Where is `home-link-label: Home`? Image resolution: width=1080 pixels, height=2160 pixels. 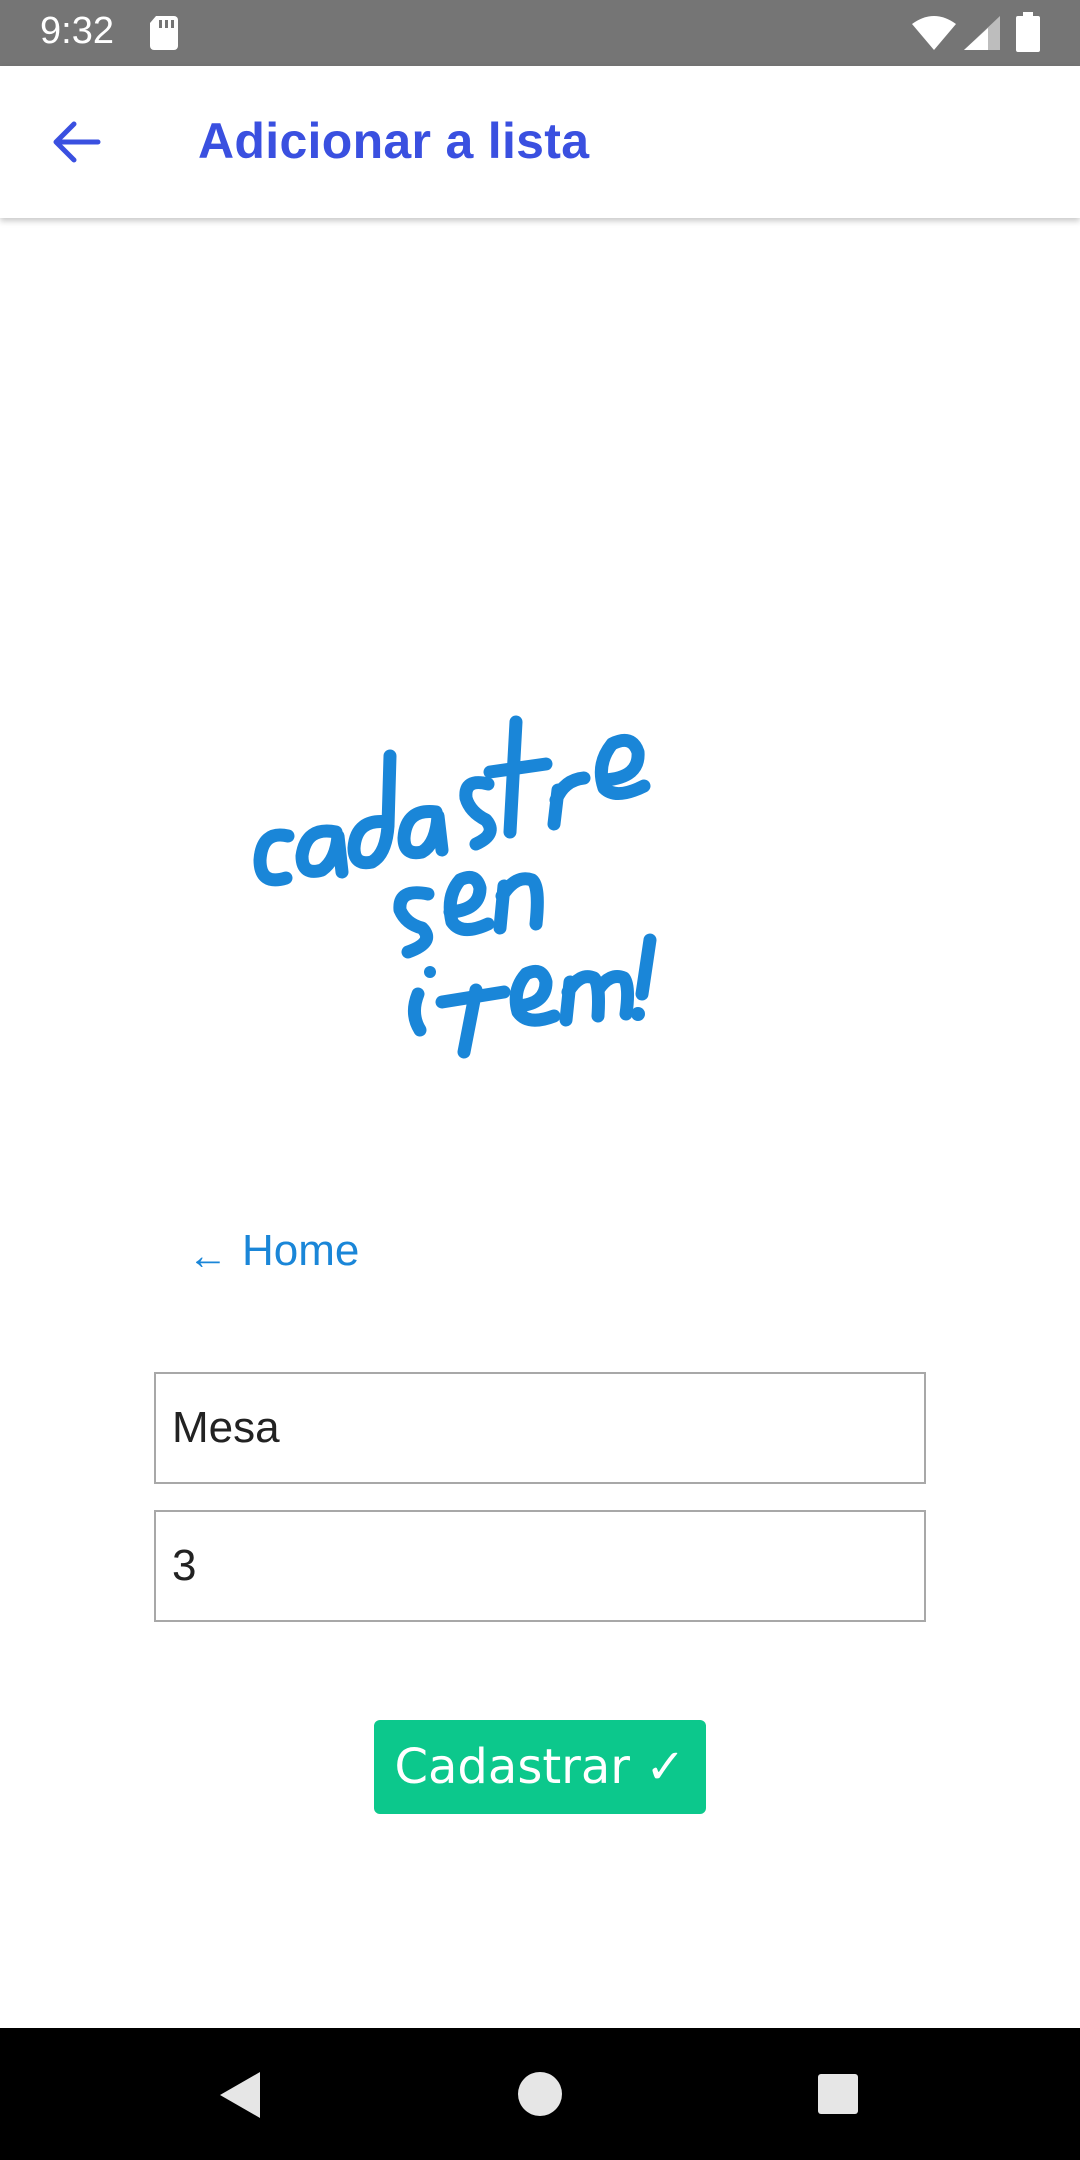
home-link-label: Home is located at coordinates (301, 1250).